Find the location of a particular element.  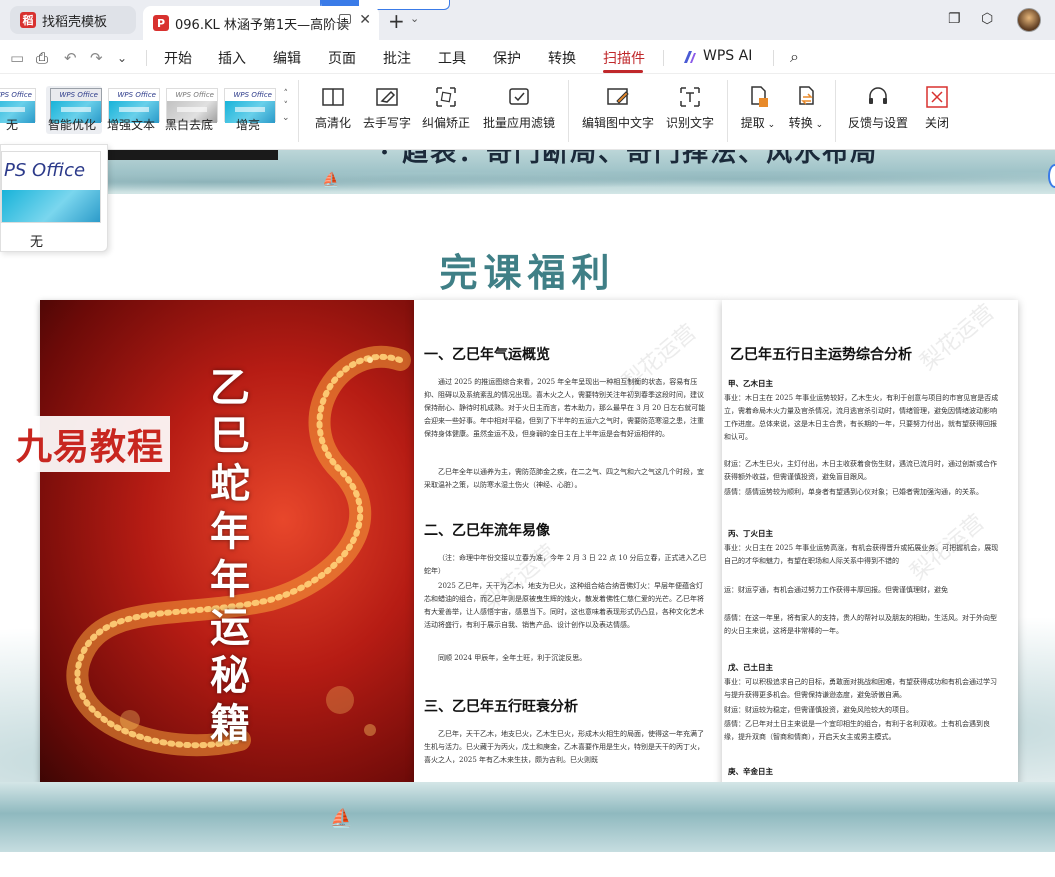

remove-handwriting-button: 去手写字 is located at coordinates (387, 107).